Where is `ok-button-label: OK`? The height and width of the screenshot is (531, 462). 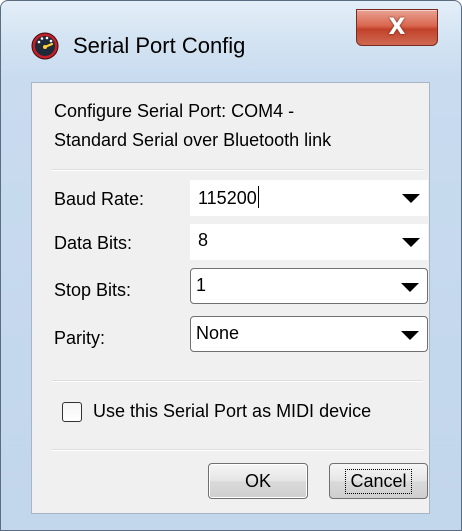
ok-button-label: OK is located at coordinates (257, 480).